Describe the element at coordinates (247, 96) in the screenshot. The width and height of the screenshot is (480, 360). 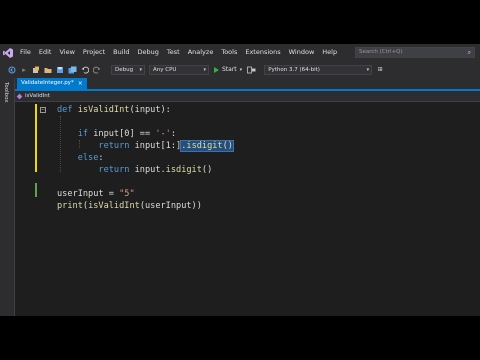
I see `navigation-bar: isValidInt` at that location.